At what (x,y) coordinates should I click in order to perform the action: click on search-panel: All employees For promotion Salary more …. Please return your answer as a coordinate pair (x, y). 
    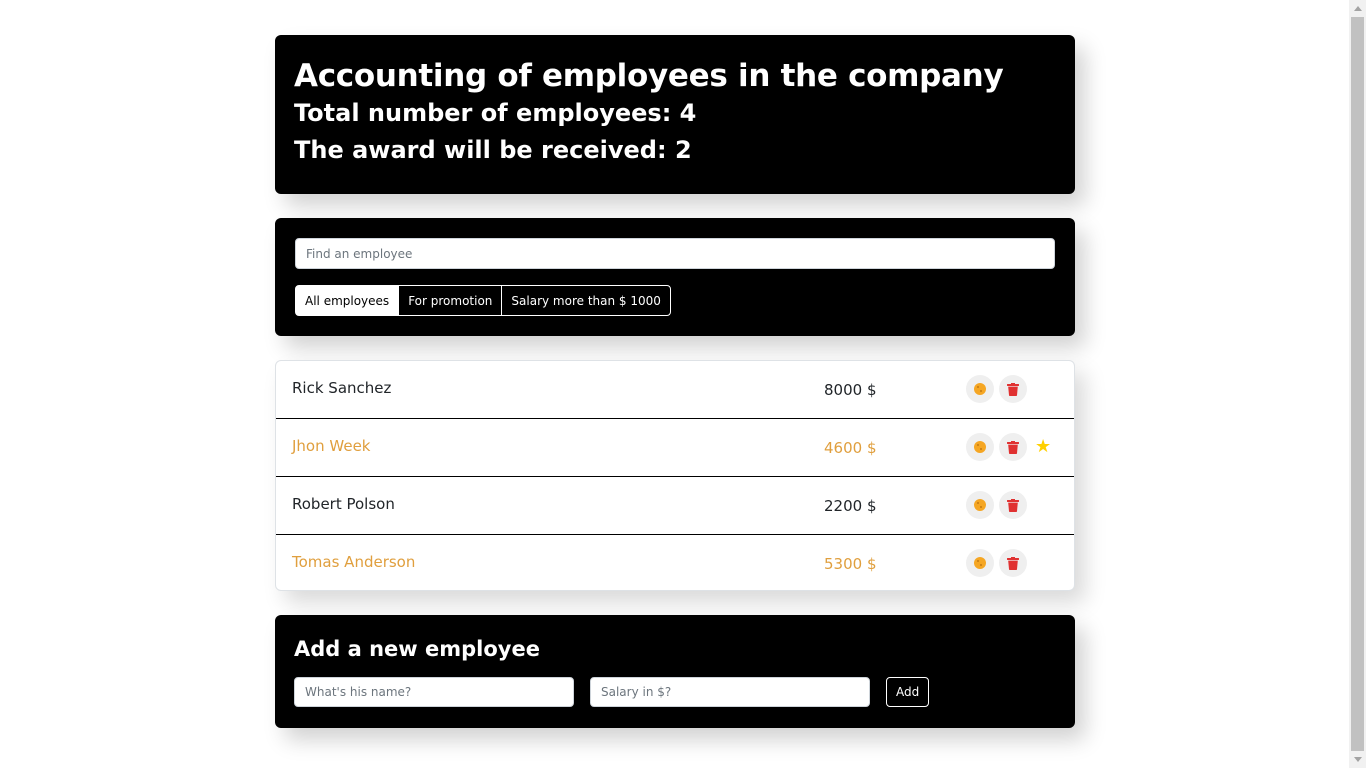
    Looking at the image, I should click on (675, 277).